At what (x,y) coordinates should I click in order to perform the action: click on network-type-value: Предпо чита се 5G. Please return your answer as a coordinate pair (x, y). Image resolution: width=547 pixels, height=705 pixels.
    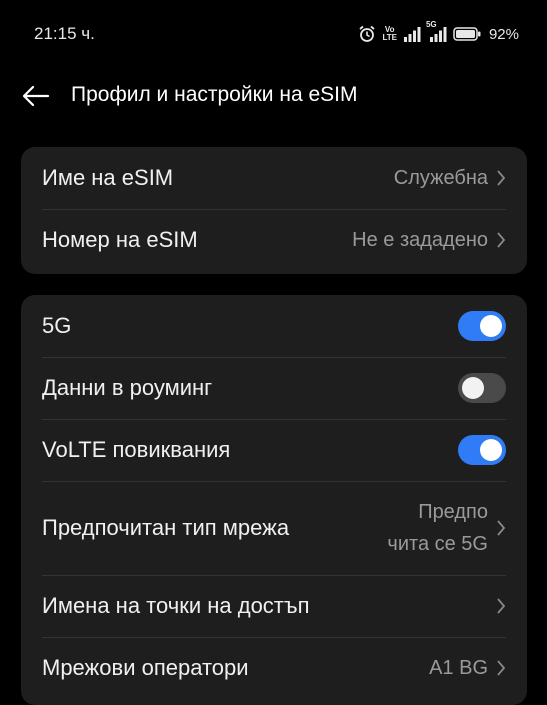
    Looking at the image, I should click on (437, 528).